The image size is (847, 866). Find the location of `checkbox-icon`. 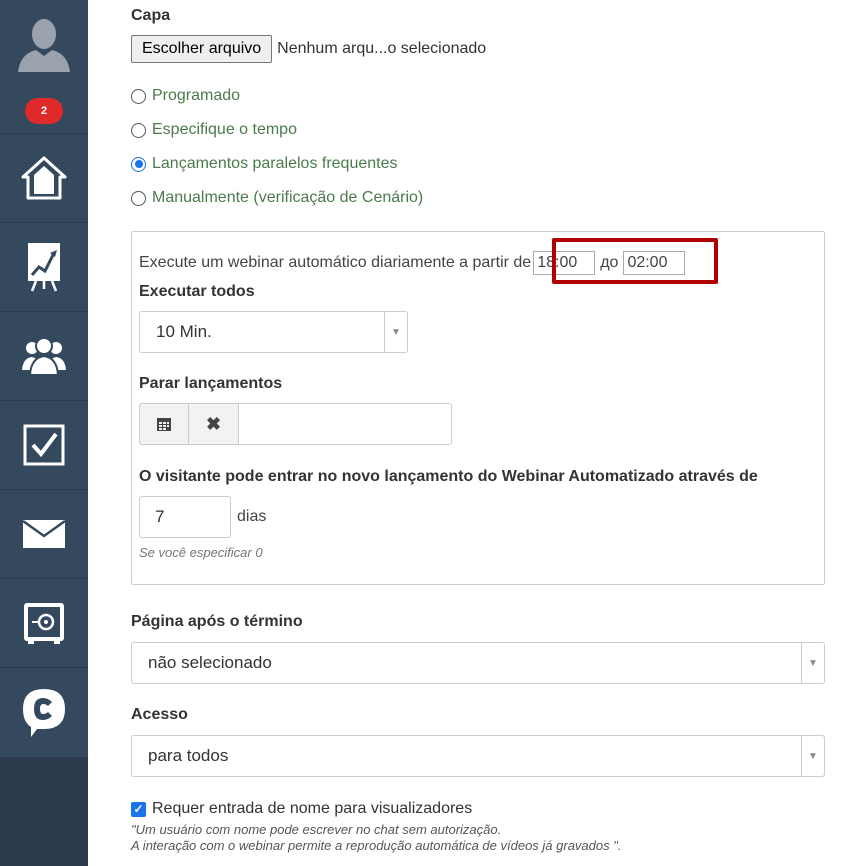

checkbox-icon is located at coordinates (44, 445).